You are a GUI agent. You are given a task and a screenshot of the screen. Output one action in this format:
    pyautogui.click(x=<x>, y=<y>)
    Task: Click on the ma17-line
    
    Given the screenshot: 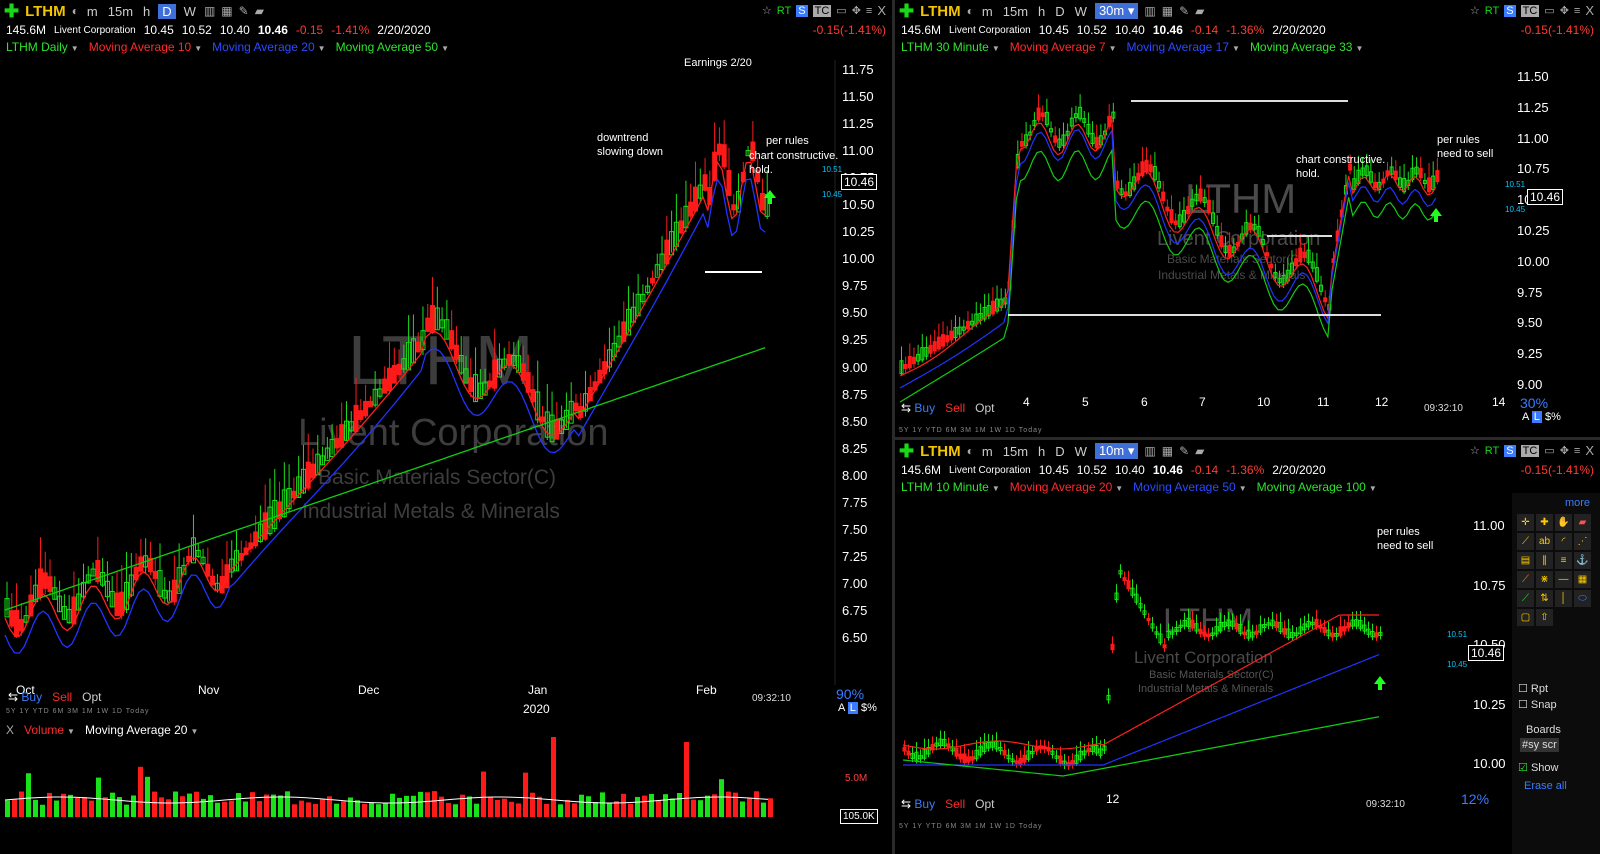 What is the action you would take?
    pyautogui.click(x=1168, y=258)
    